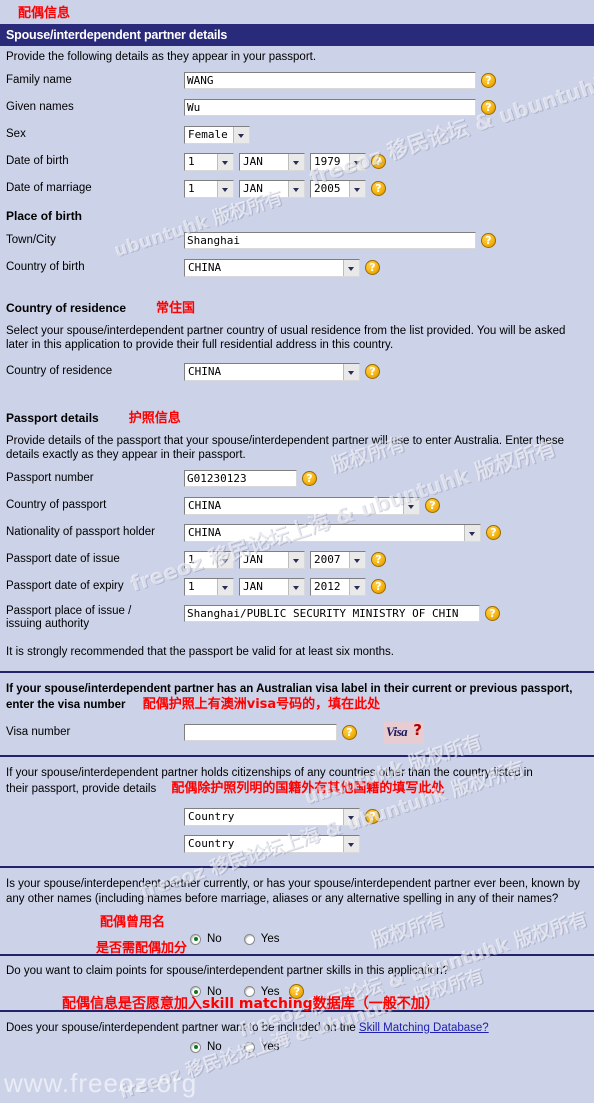 This screenshot has width=594, height=1103. What do you see at coordinates (308, 788) in the screenshot?
I see `annotation-other-citizenship: 配偶除护照列明的国籍外有其他国籍的填写此处` at bounding box center [308, 788].